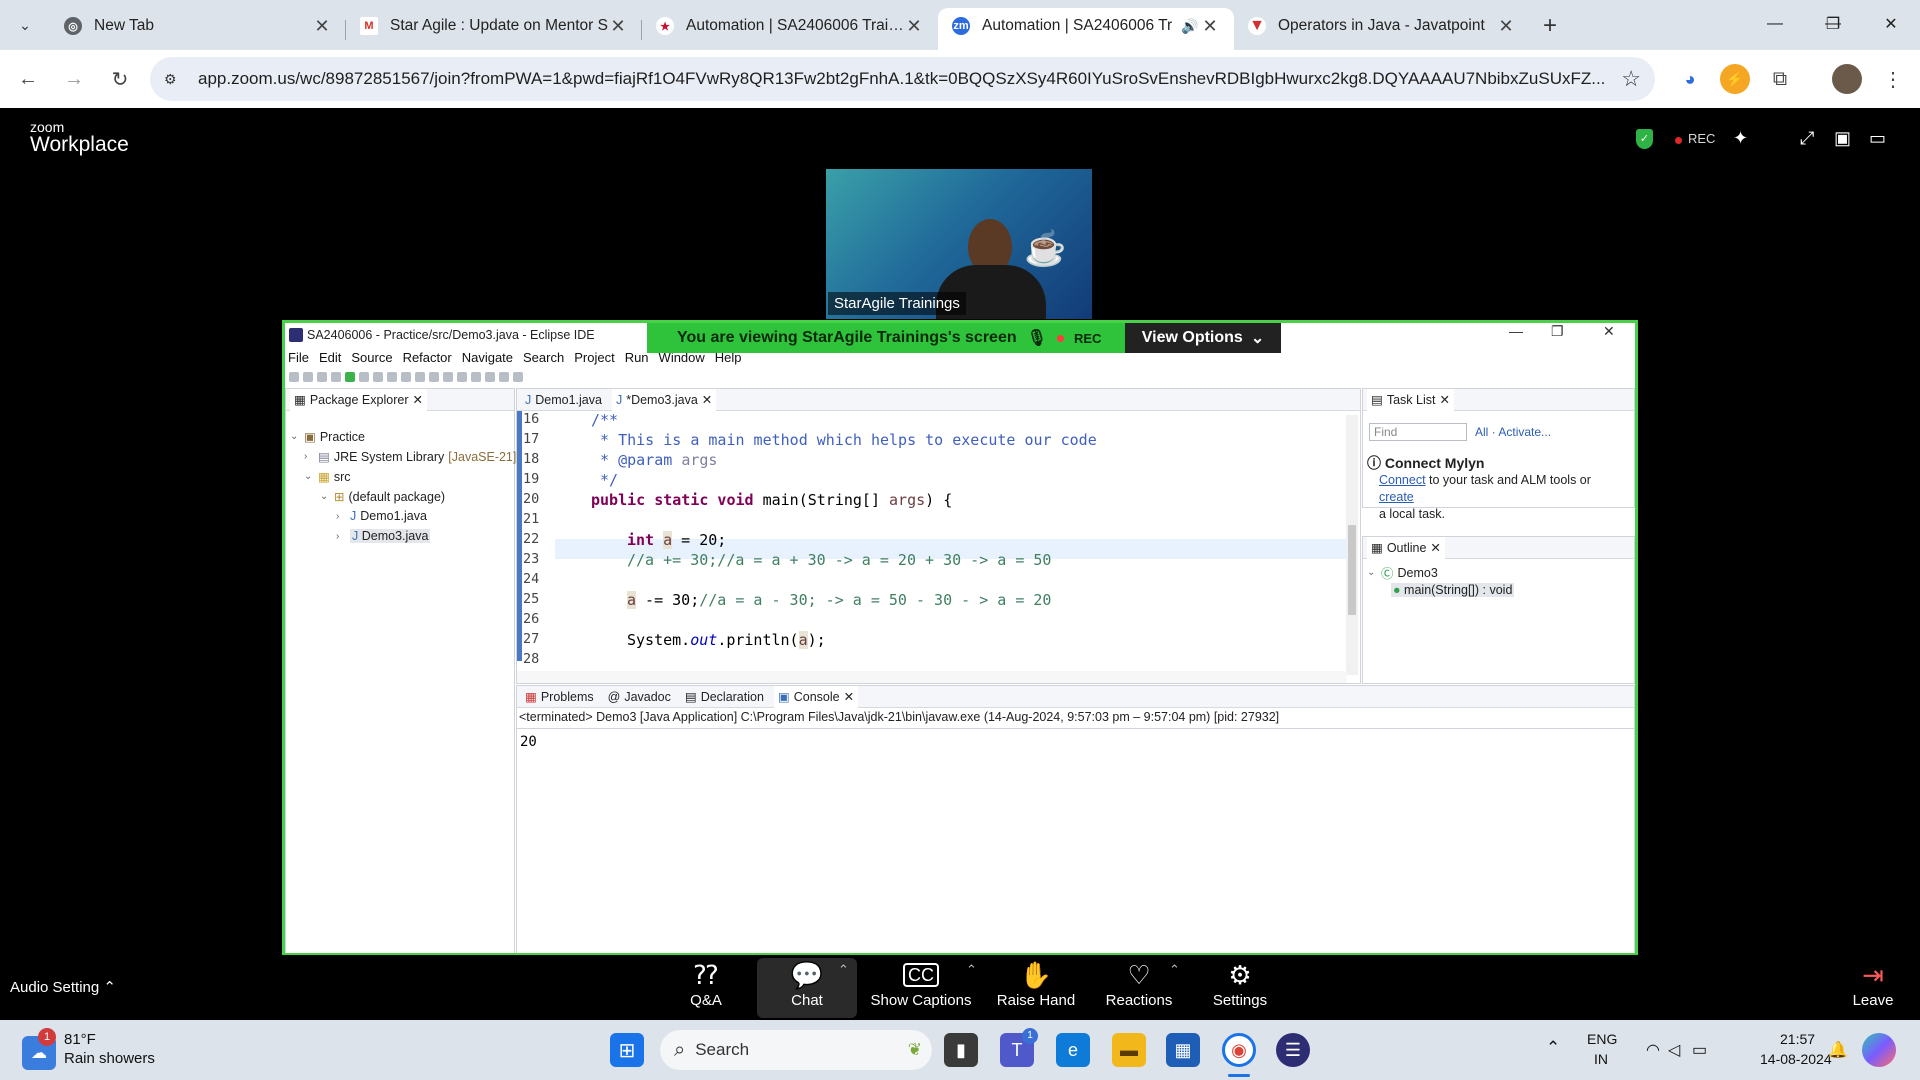 The width and height of the screenshot is (1920, 1080). Describe the element at coordinates (816, 696) in the screenshot. I see `tab-console: ▣ Console ✕` at that location.